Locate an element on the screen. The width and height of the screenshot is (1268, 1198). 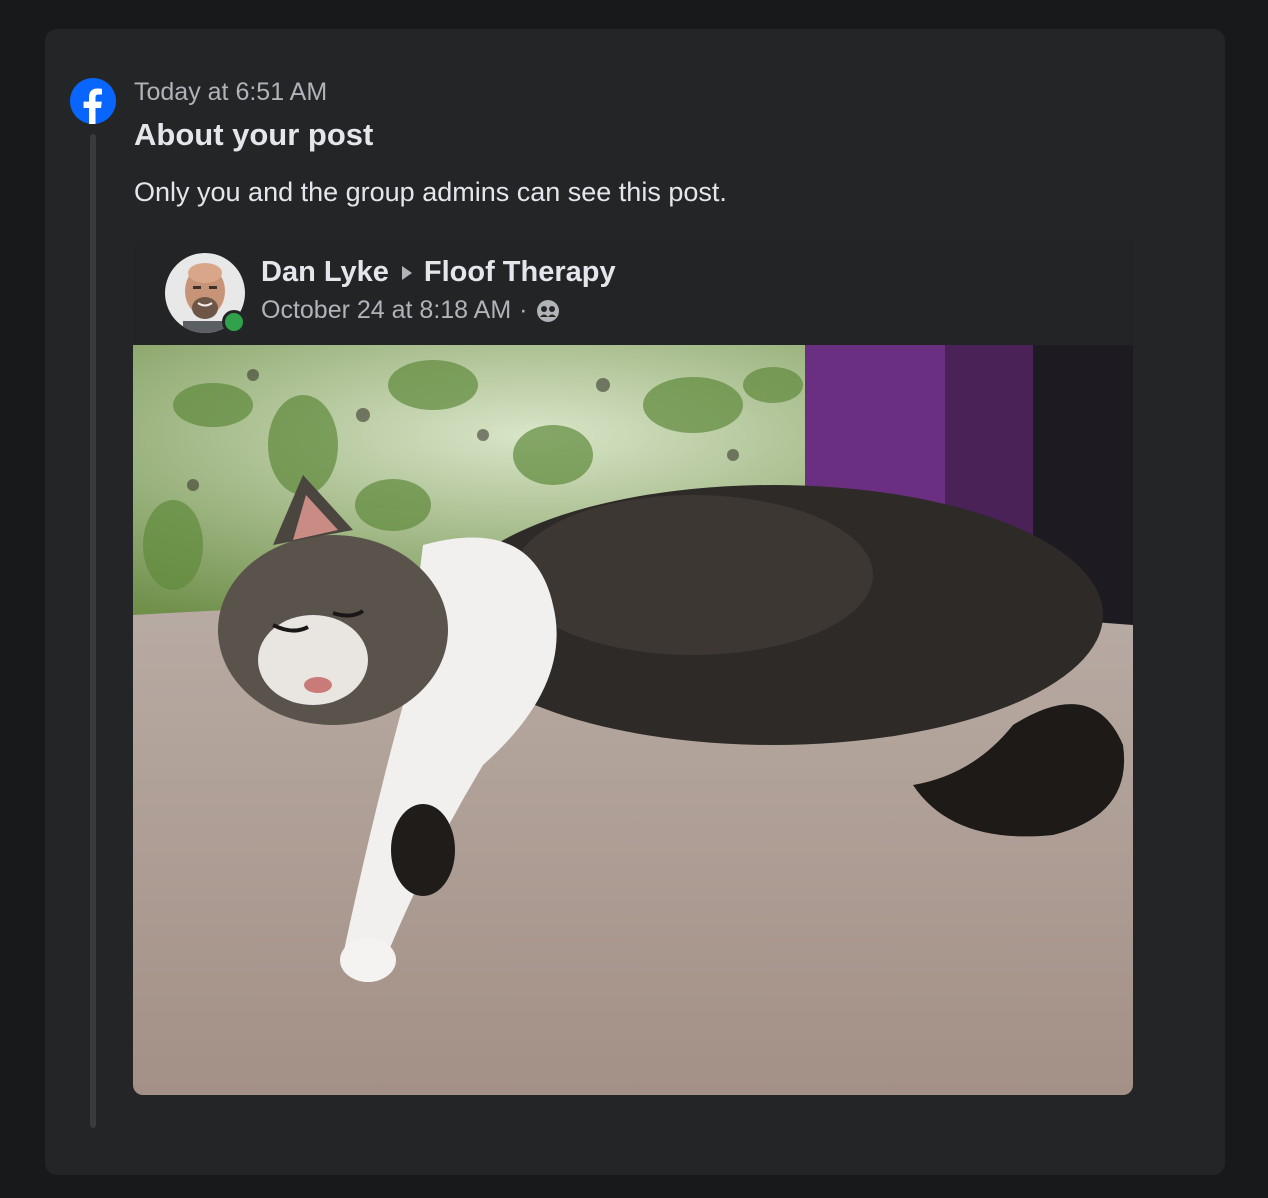
notification-title: About your post is located at coordinates (254, 134).